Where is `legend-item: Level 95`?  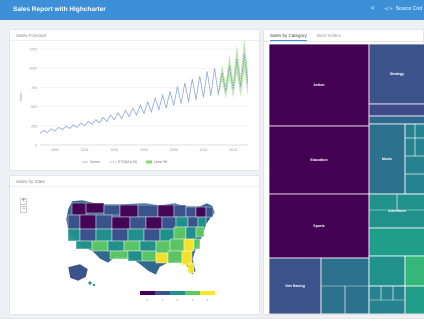
legend-item: Level 95 is located at coordinates (160, 162).